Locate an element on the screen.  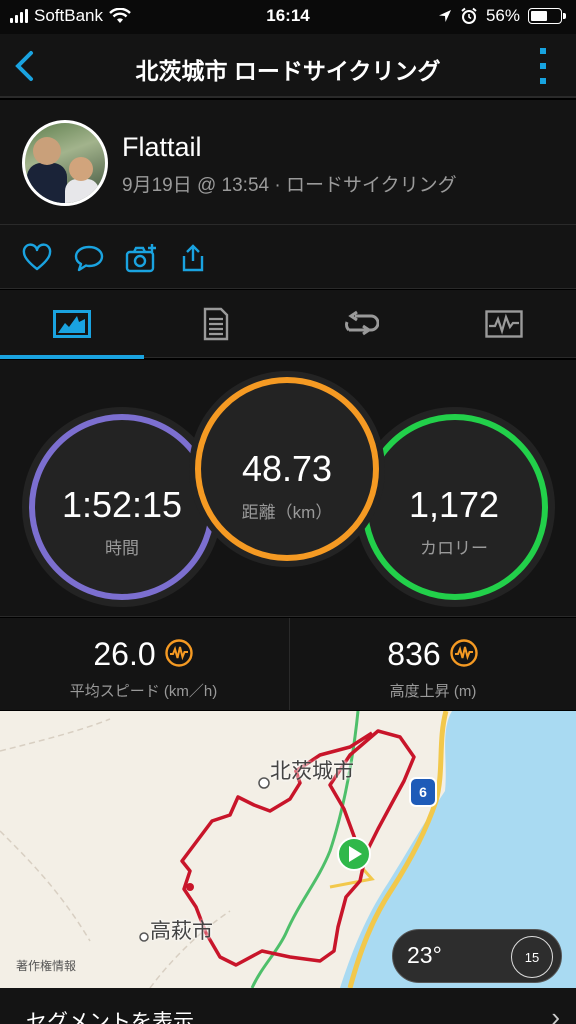
activity-tabs is located at coordinates (288, 324).